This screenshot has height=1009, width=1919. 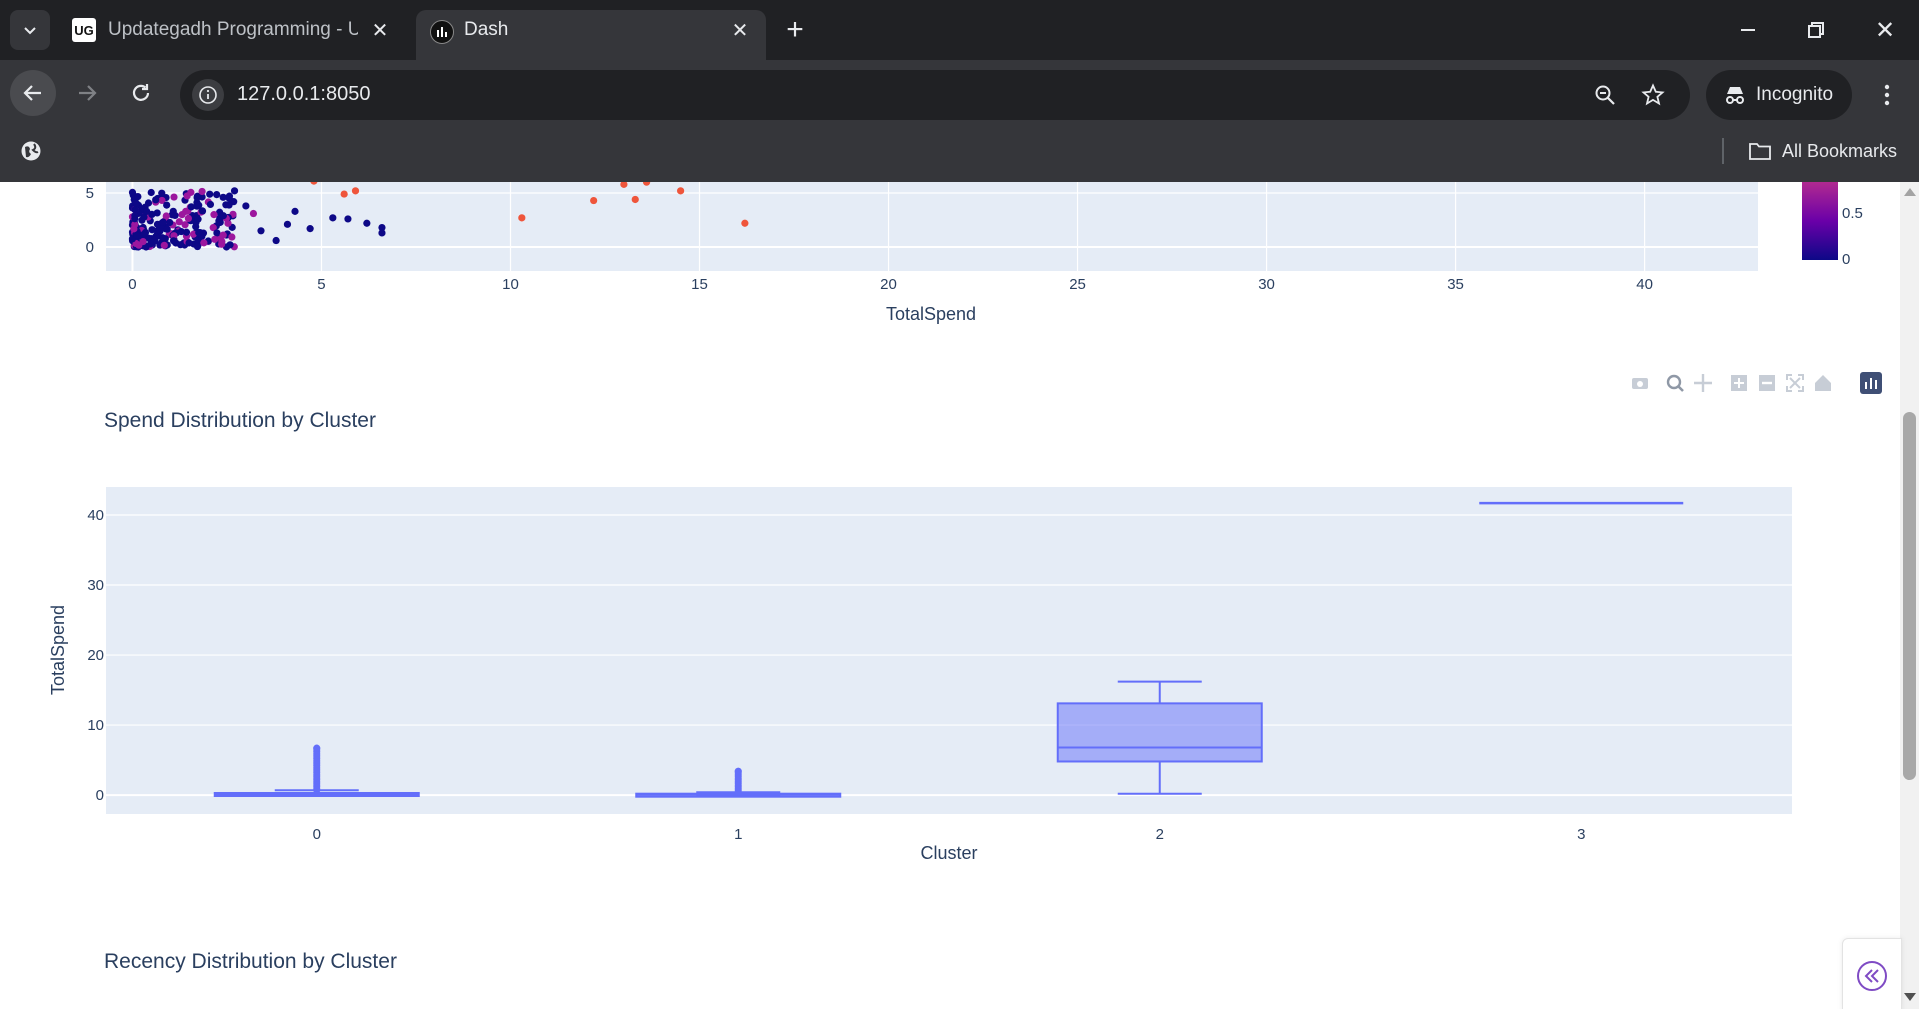 I want to click on reload-icon, so click(x=141, y=92).